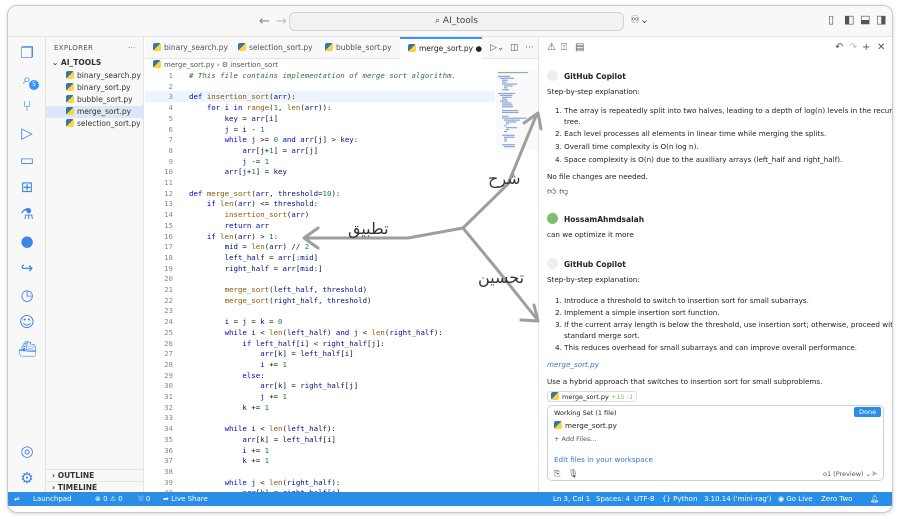 Image resolution: width=900 pixels, height=519 pixels. Describe the element at coordinates (874, 499) in the screenshot. I see `bell-icon: 🔔︎` at that location.